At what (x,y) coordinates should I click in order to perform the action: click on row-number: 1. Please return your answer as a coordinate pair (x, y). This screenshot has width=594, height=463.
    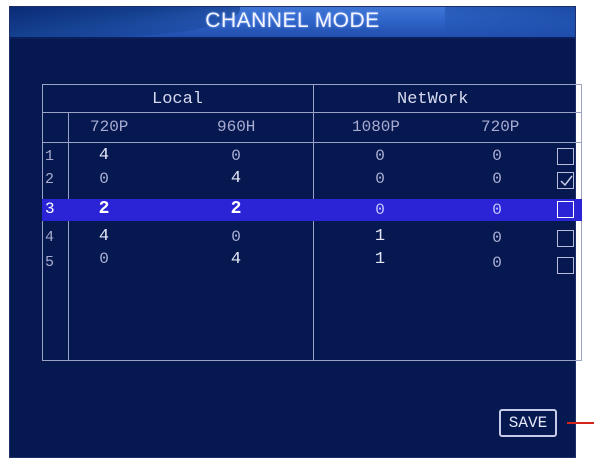
    Looking at the image, I should click on (50, 156).